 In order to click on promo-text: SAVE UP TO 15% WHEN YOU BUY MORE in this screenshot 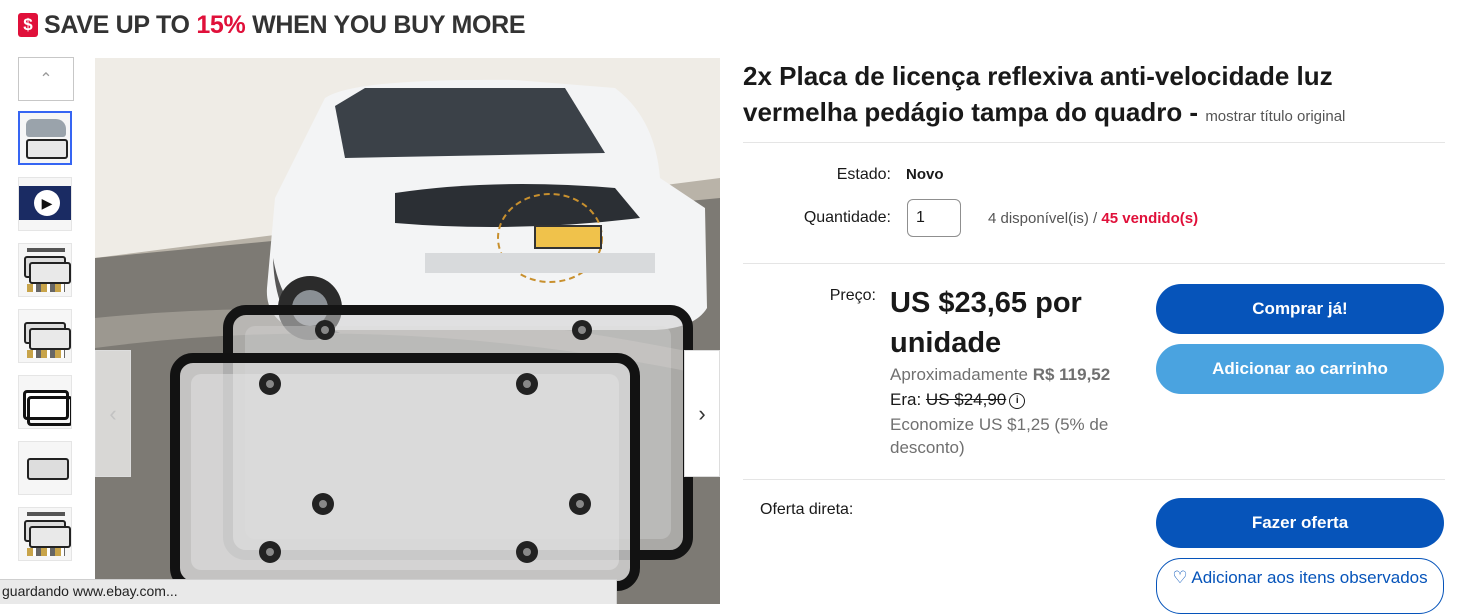, I will do `click(285, 24)`.